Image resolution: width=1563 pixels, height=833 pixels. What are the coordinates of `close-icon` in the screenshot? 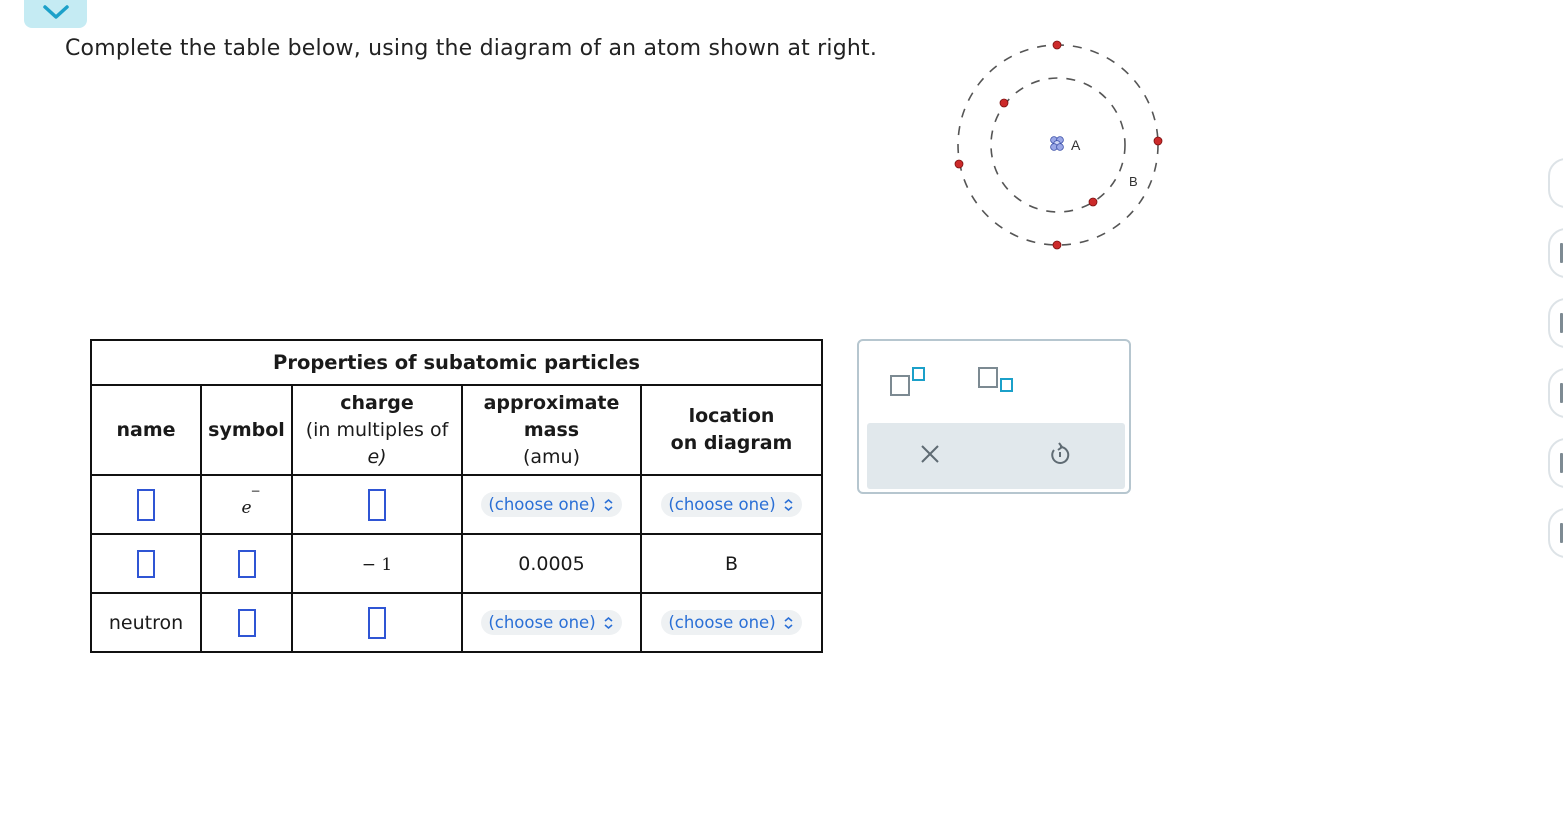 It's located at (930, 454).